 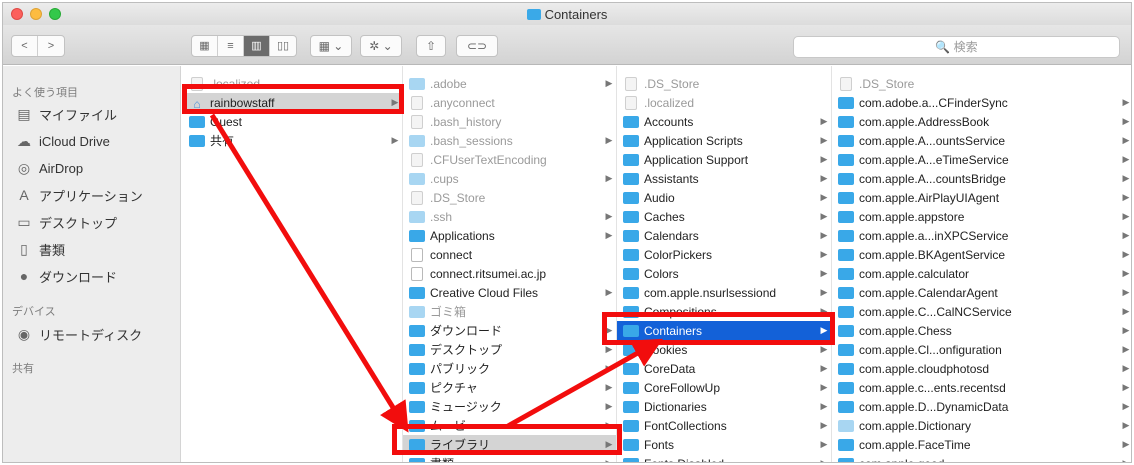 What do you see at coordinates (724, 444) in the screenshot?
I see `list-item: Fonts ▶` at bounding box center [724, 444].